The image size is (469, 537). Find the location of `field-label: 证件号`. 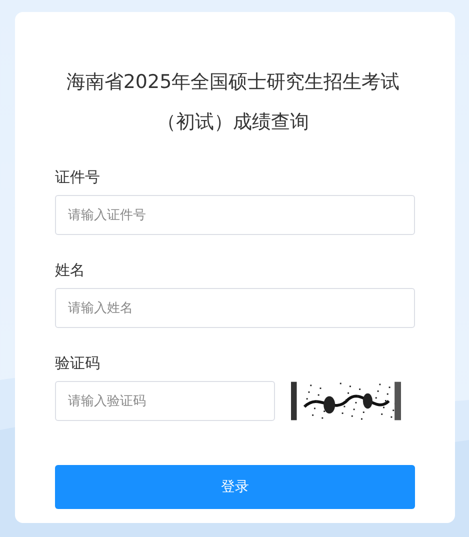

field-label: 证件号 is located at coordinates (77, 177).